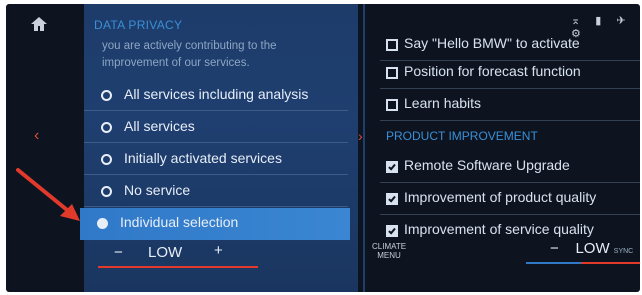 The height and width of the screenshot is (295, 642). I want to click on item-label: Say "Hello BMW" to activate, so click(492, 43).